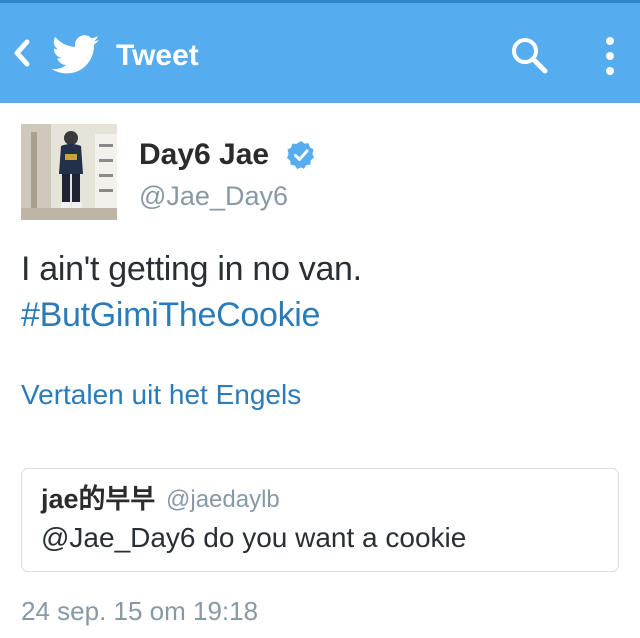  Describe the element at coordinates (170, 315) in the screenshot. I see `hashtag-link: #ButGimiTheCookie` at that location.